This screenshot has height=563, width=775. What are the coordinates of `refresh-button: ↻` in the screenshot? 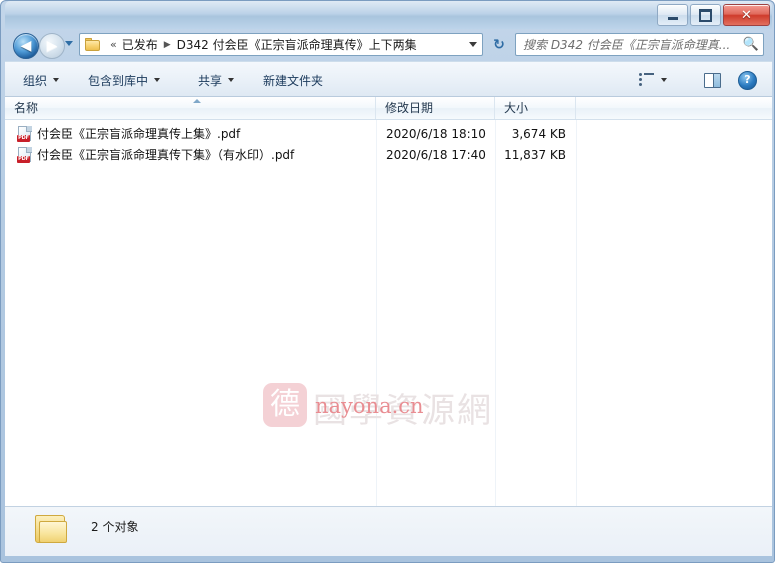 It's located at (499, 45).